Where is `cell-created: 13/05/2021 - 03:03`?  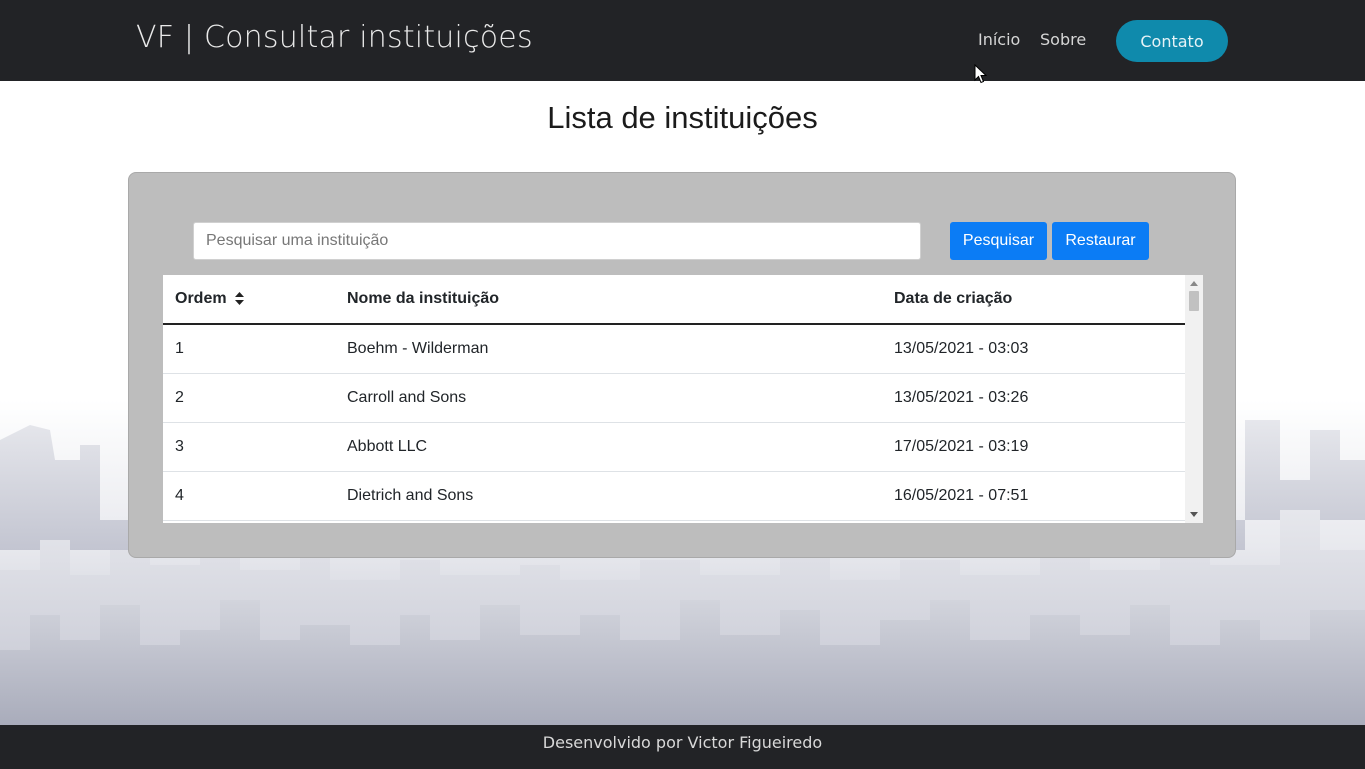
cell-created: 13/05/2021 - 03:03 is located at coordinates (1033, 349).